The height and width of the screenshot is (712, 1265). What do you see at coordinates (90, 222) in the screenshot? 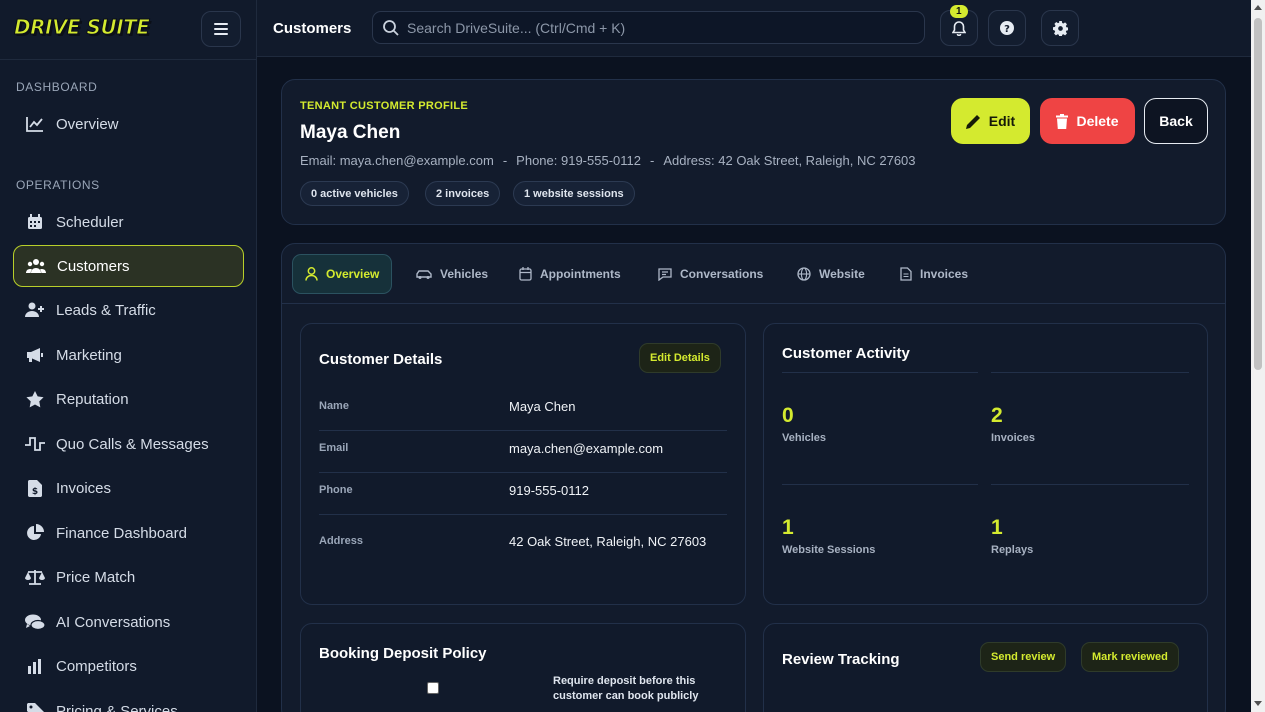
I see `sidebar-item-label: Scheduler` at bounding box center [90, 222].